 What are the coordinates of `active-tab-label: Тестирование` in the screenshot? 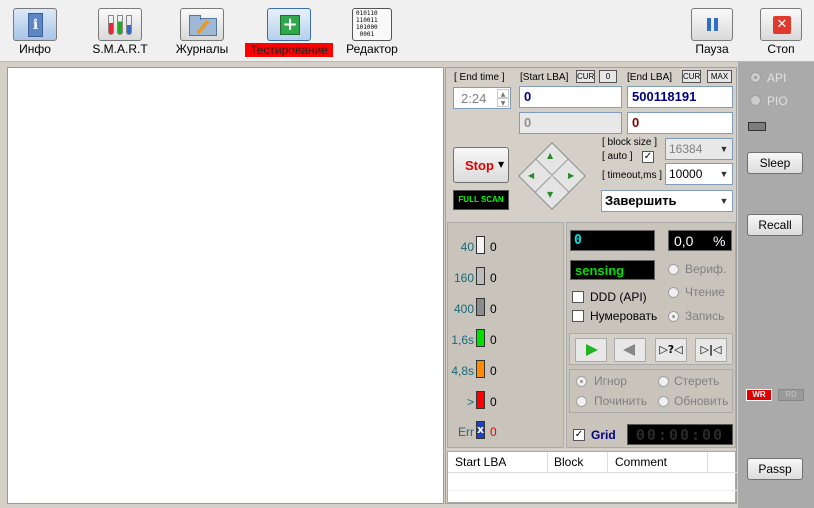 It's located at (289, 50).